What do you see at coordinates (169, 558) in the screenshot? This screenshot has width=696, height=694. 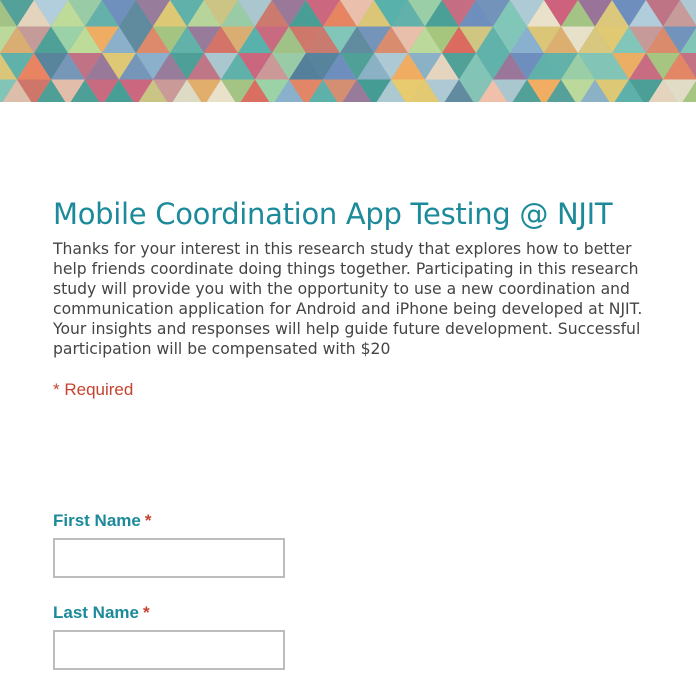 I see `first-name-input` at bounding box center [169, 558].